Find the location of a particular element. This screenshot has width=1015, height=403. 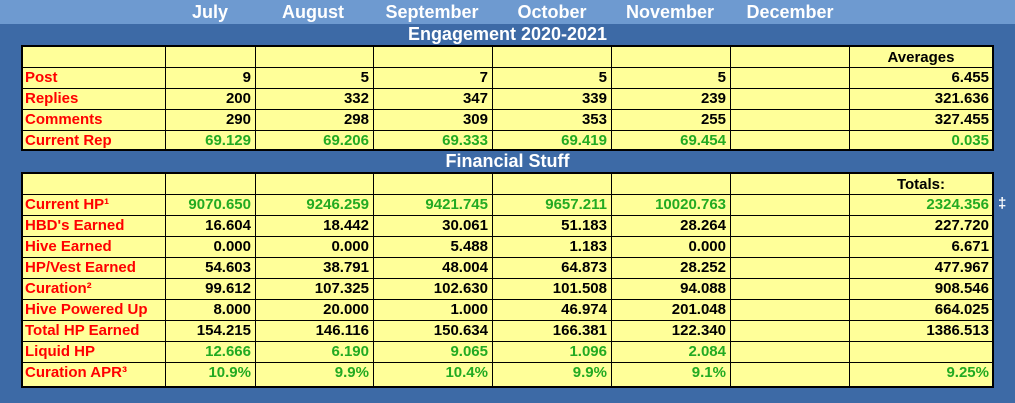

financial-value-cell: 10020.763 is located at coordinates (690, 204).